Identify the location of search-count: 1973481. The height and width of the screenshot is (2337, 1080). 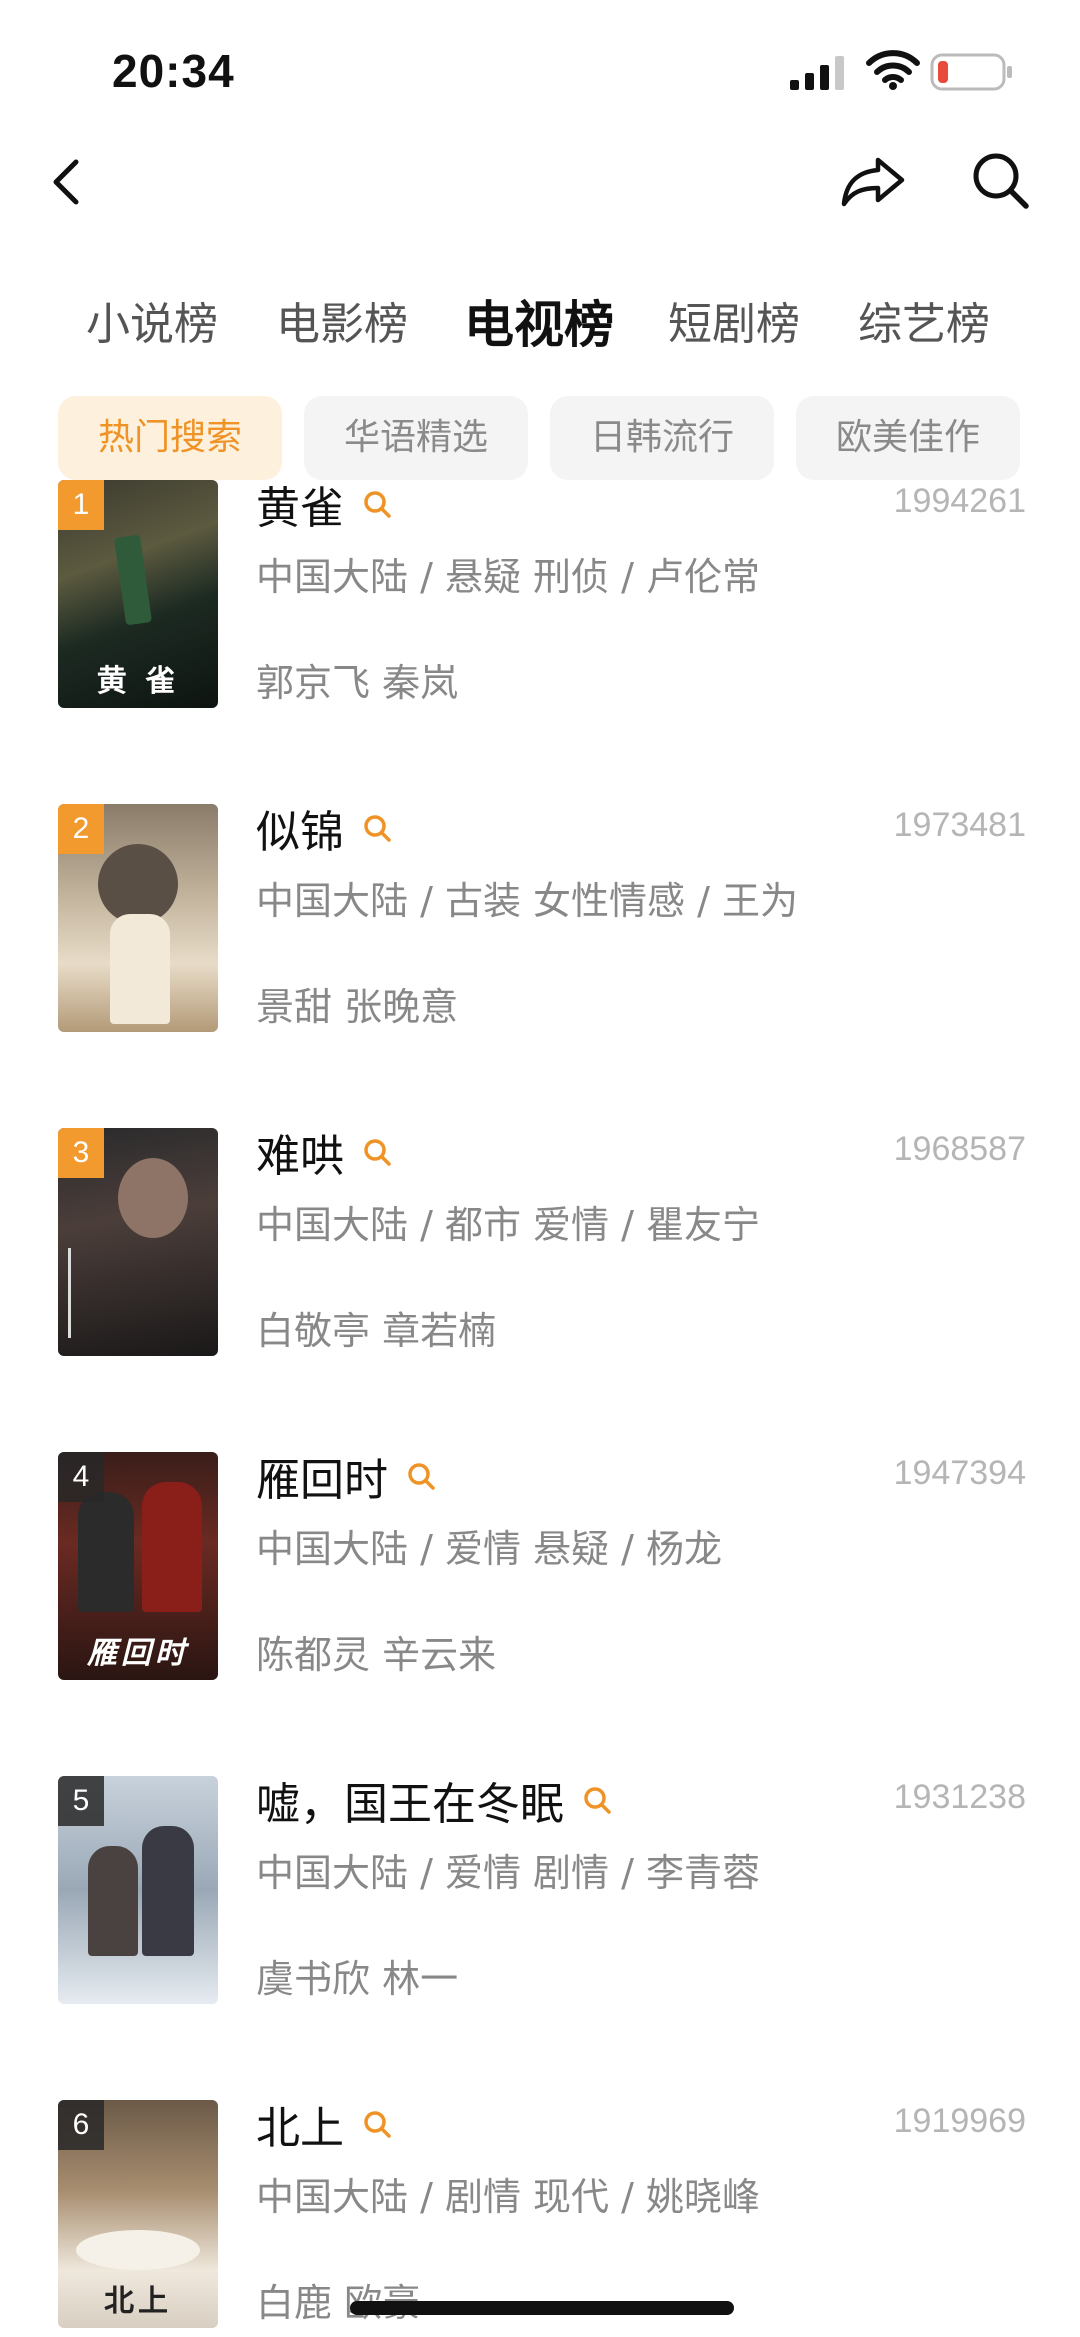
(959, 825).